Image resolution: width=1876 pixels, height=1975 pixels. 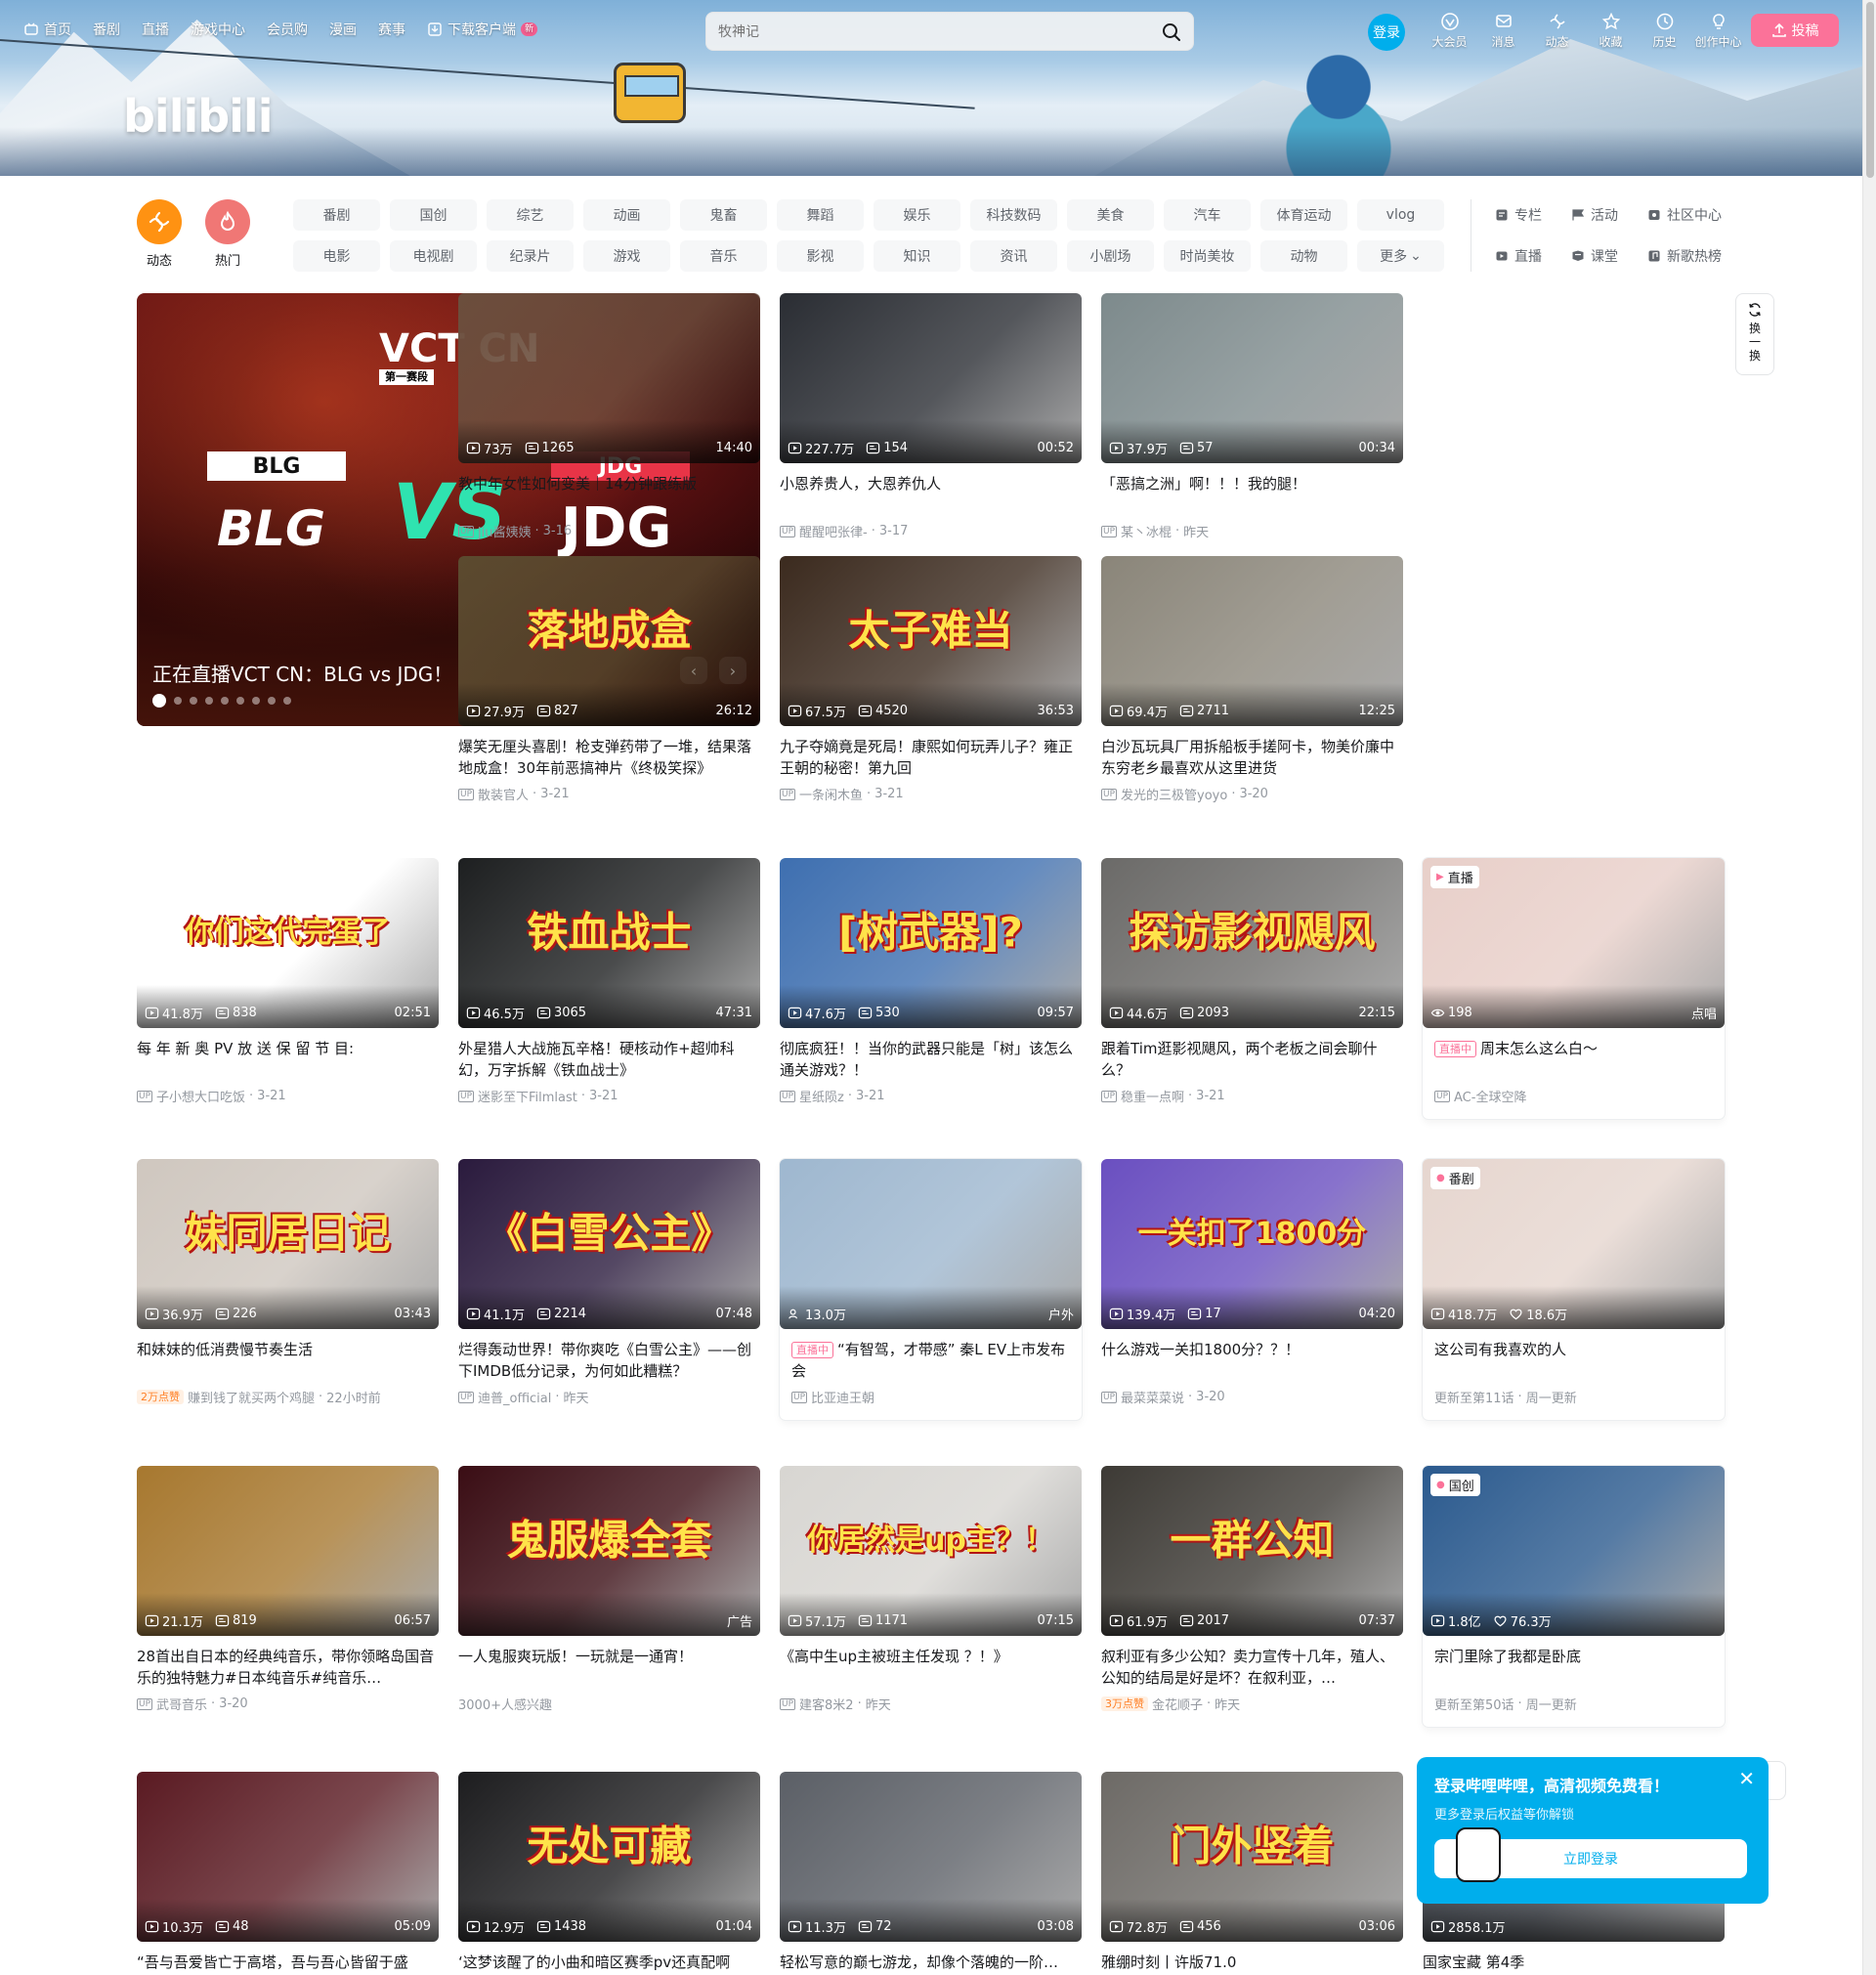 What do you see at coordinates (609, 1361) in the screenshot?
I see `video-title: 烂得轰动世界！带你爽吃《白雪公主》——创下IMDB低分记录，为何如此糟糕？` at bounding box center [609, 1361].